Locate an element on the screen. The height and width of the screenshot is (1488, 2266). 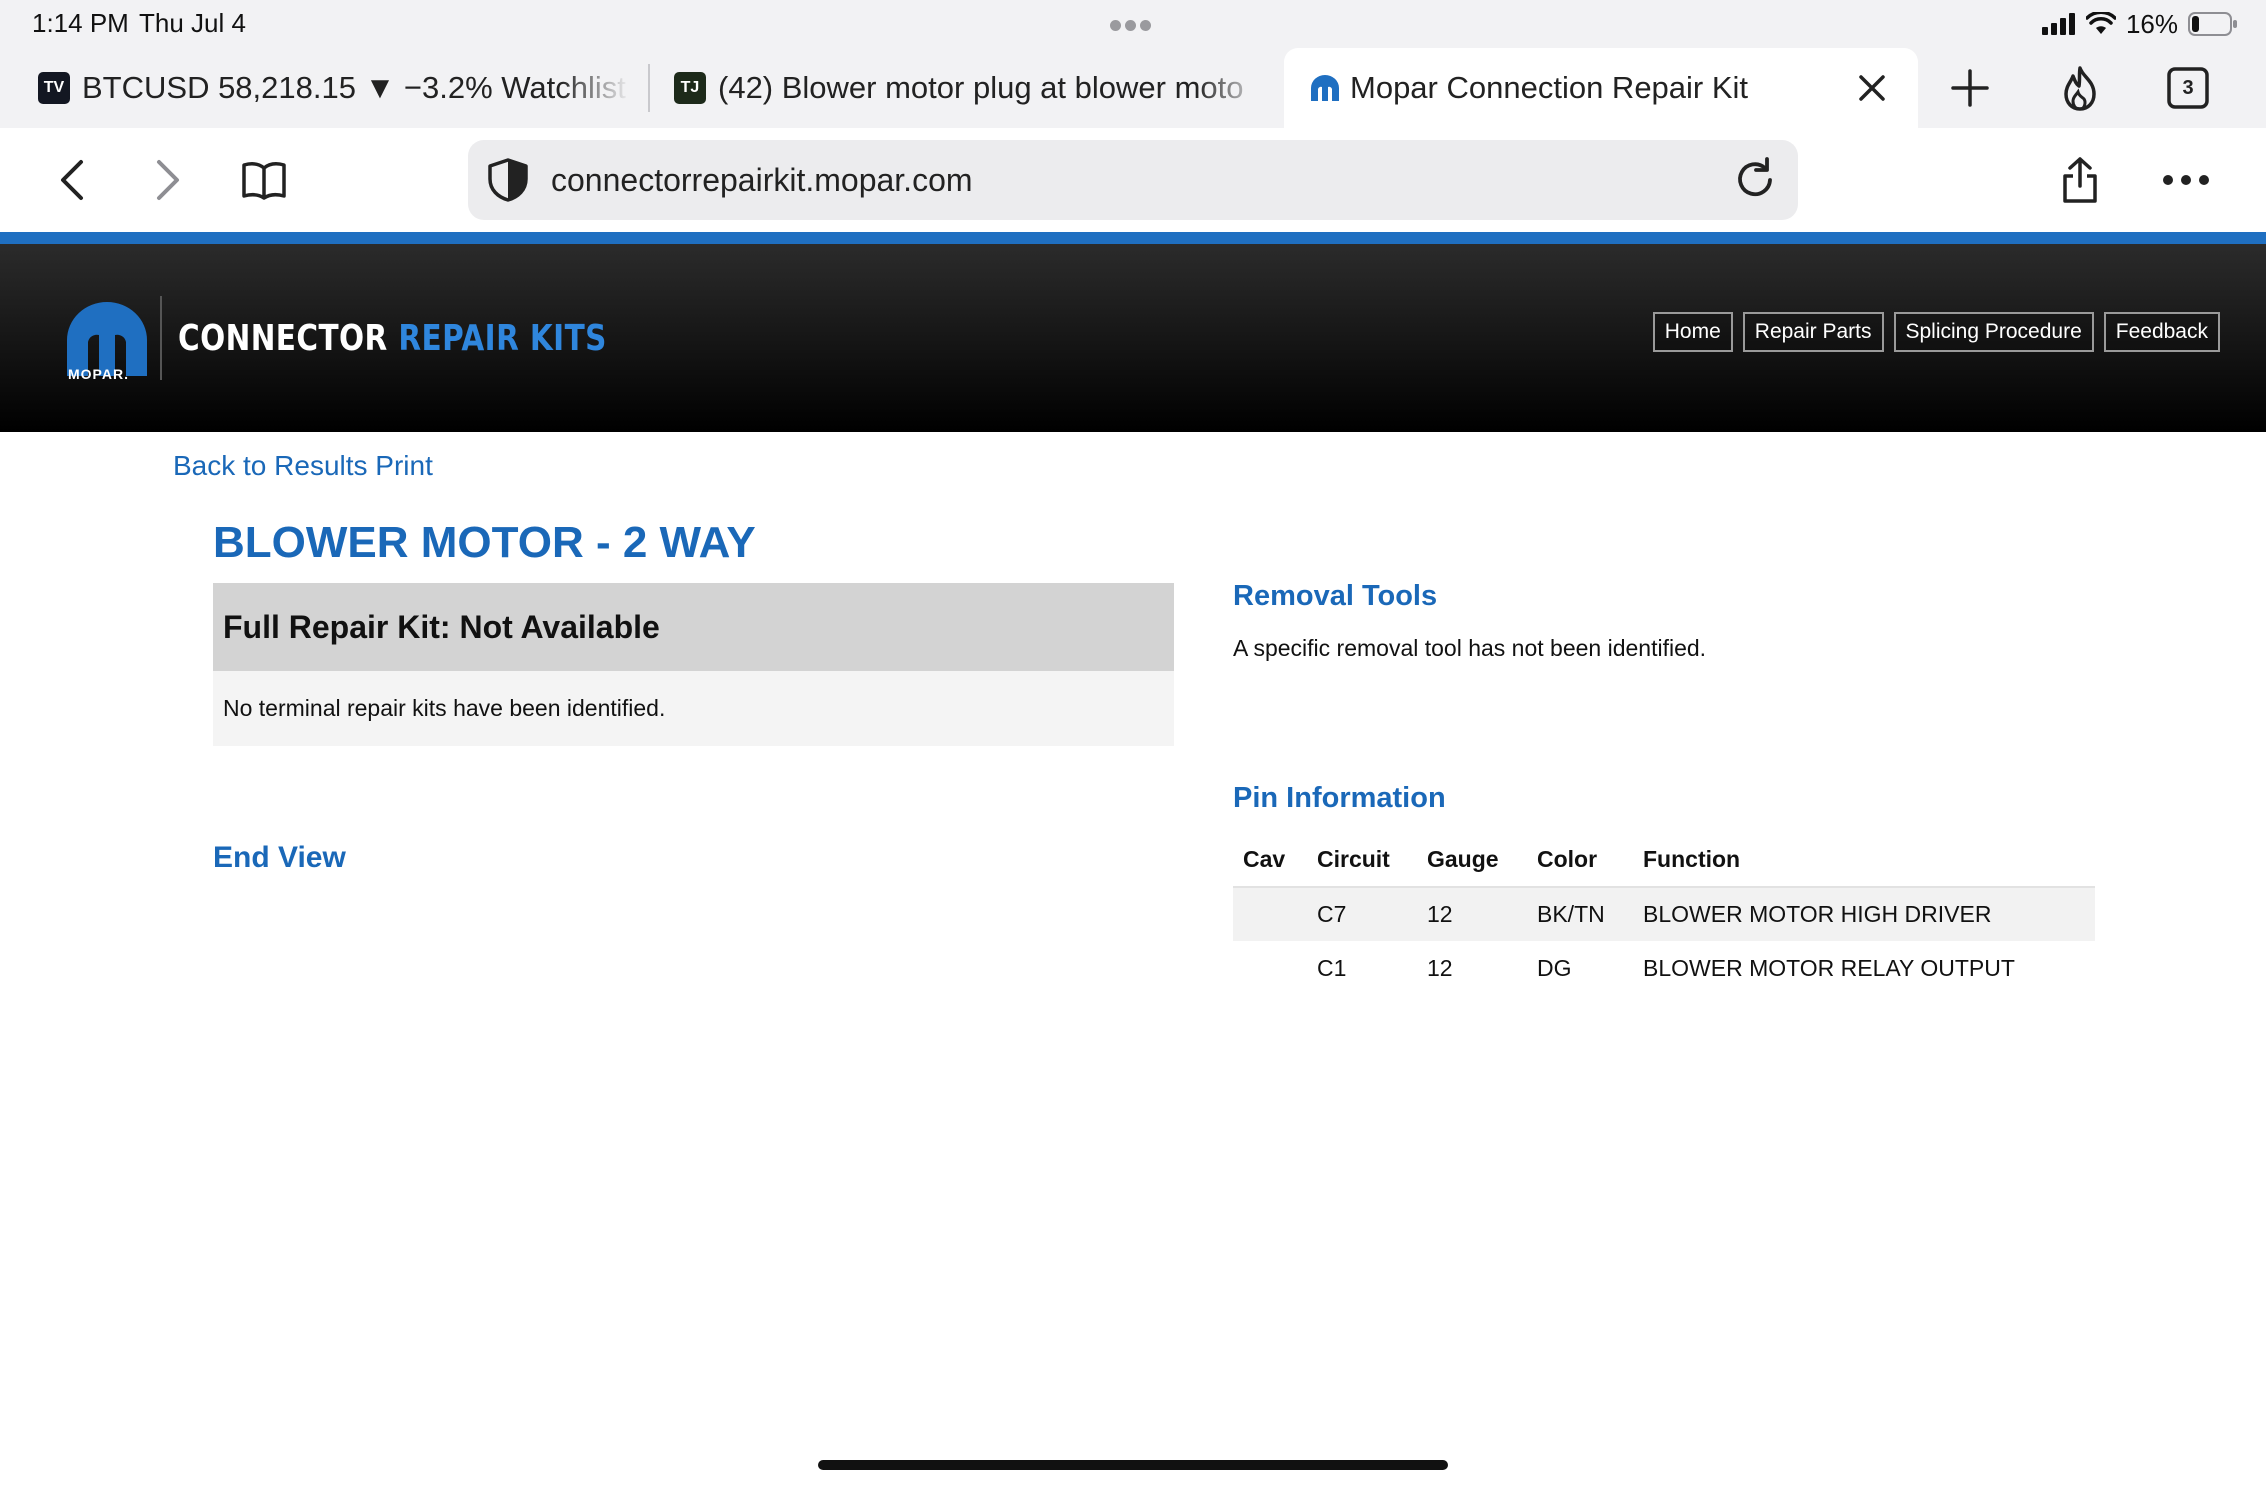
status-date: Thu Jul 4 is located at coordinates (192, 23).